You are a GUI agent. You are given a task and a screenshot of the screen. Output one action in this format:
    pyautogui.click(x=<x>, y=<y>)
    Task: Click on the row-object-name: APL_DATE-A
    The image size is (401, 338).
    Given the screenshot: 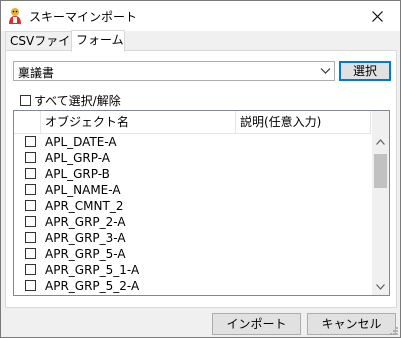 What is the action you would take?
    pyautogui.click(x=81, y=142)
    